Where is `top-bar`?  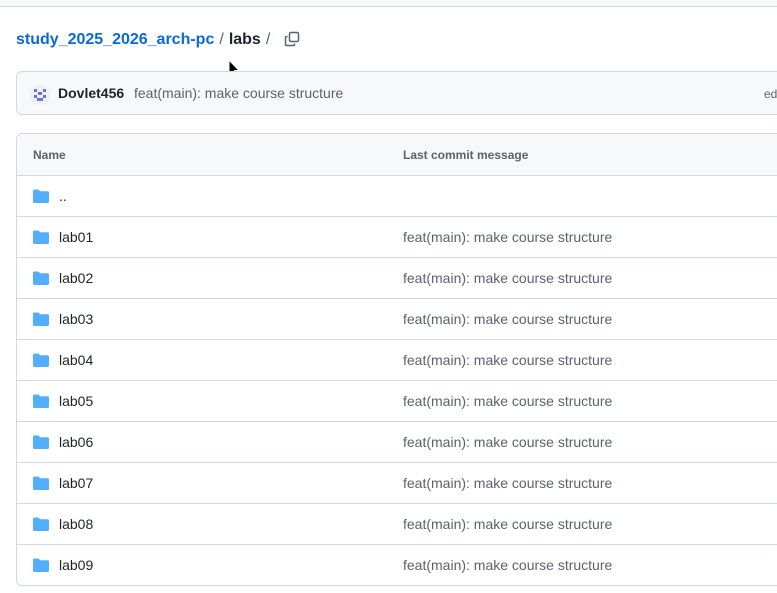
top-bar is located at coordinates (388, 3).